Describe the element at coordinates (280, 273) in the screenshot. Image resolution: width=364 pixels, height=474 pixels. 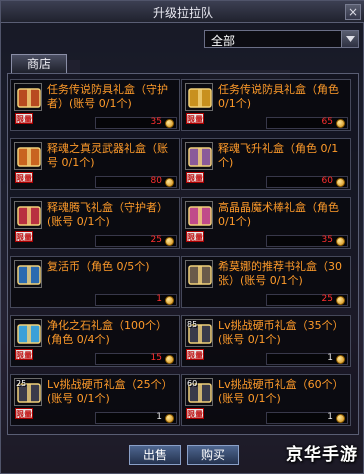
I see `item-name: 希莫娜的推荐书礼盒（30张）(账号 0/1个)` at that location.